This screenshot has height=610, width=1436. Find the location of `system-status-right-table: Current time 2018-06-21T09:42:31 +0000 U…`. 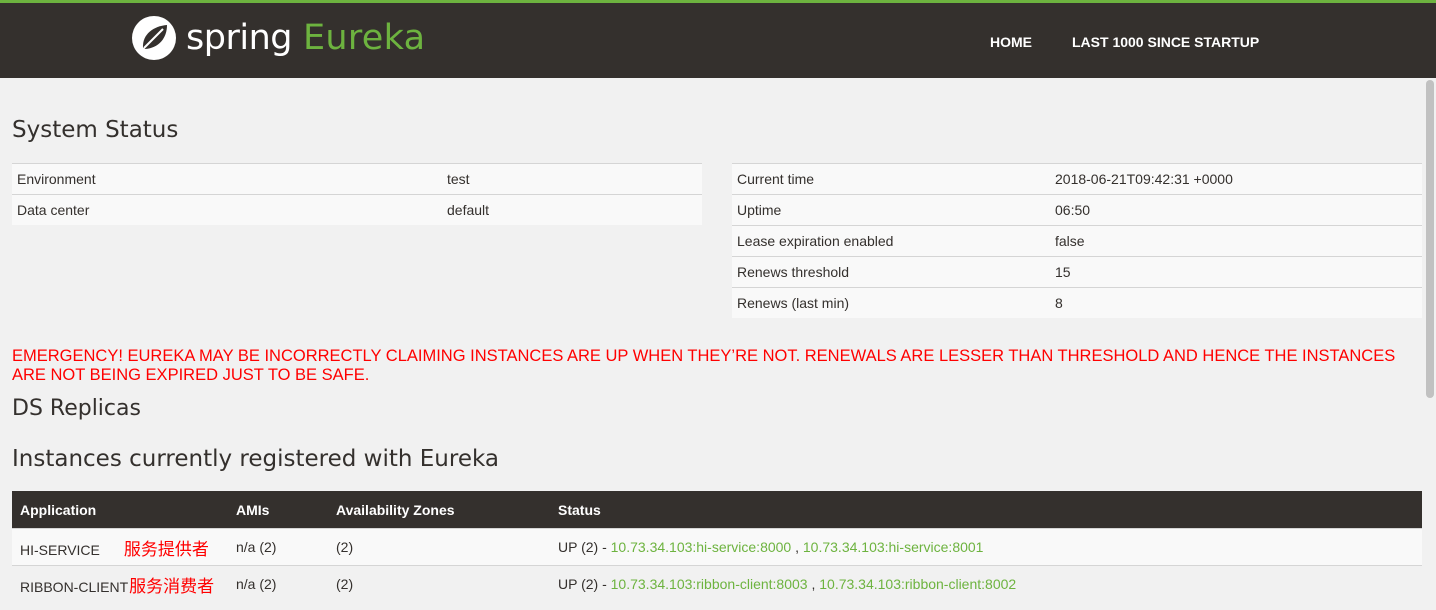

system-status-right-table: Current time 2018-06-21T09:42:31 +0000 U… is located at coordinates (1077, 240).